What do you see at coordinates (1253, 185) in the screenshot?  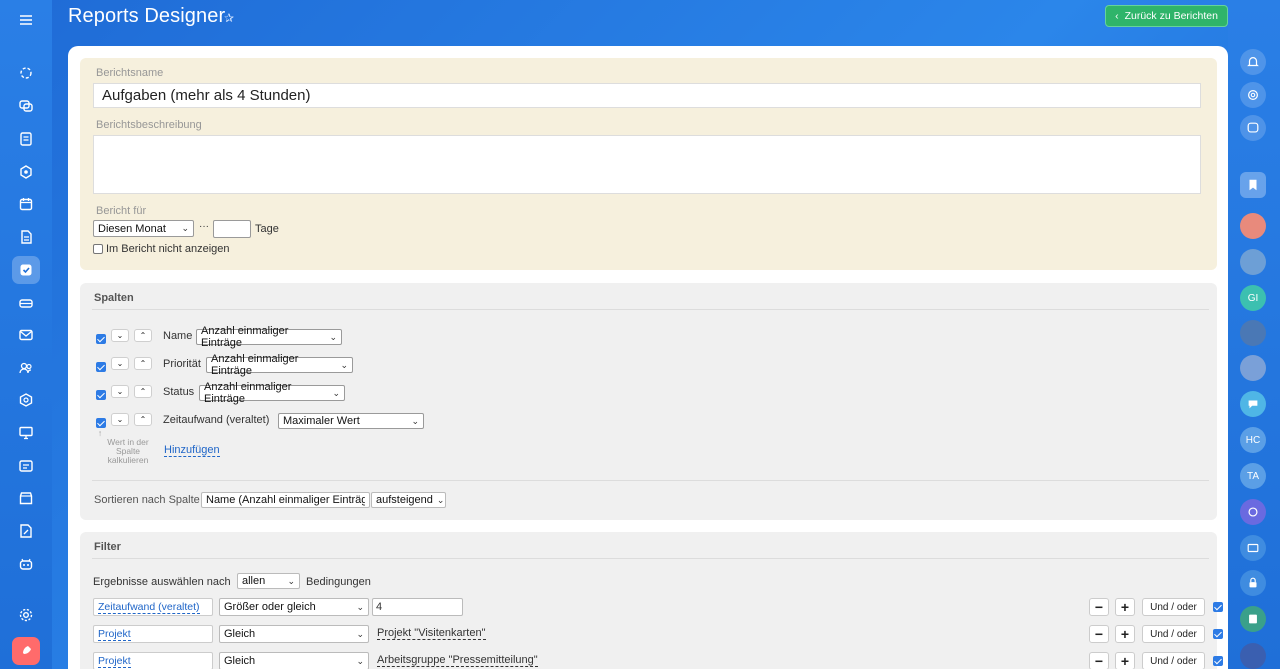 I see `bookmark-icon` at bounding box center [1253, 185].